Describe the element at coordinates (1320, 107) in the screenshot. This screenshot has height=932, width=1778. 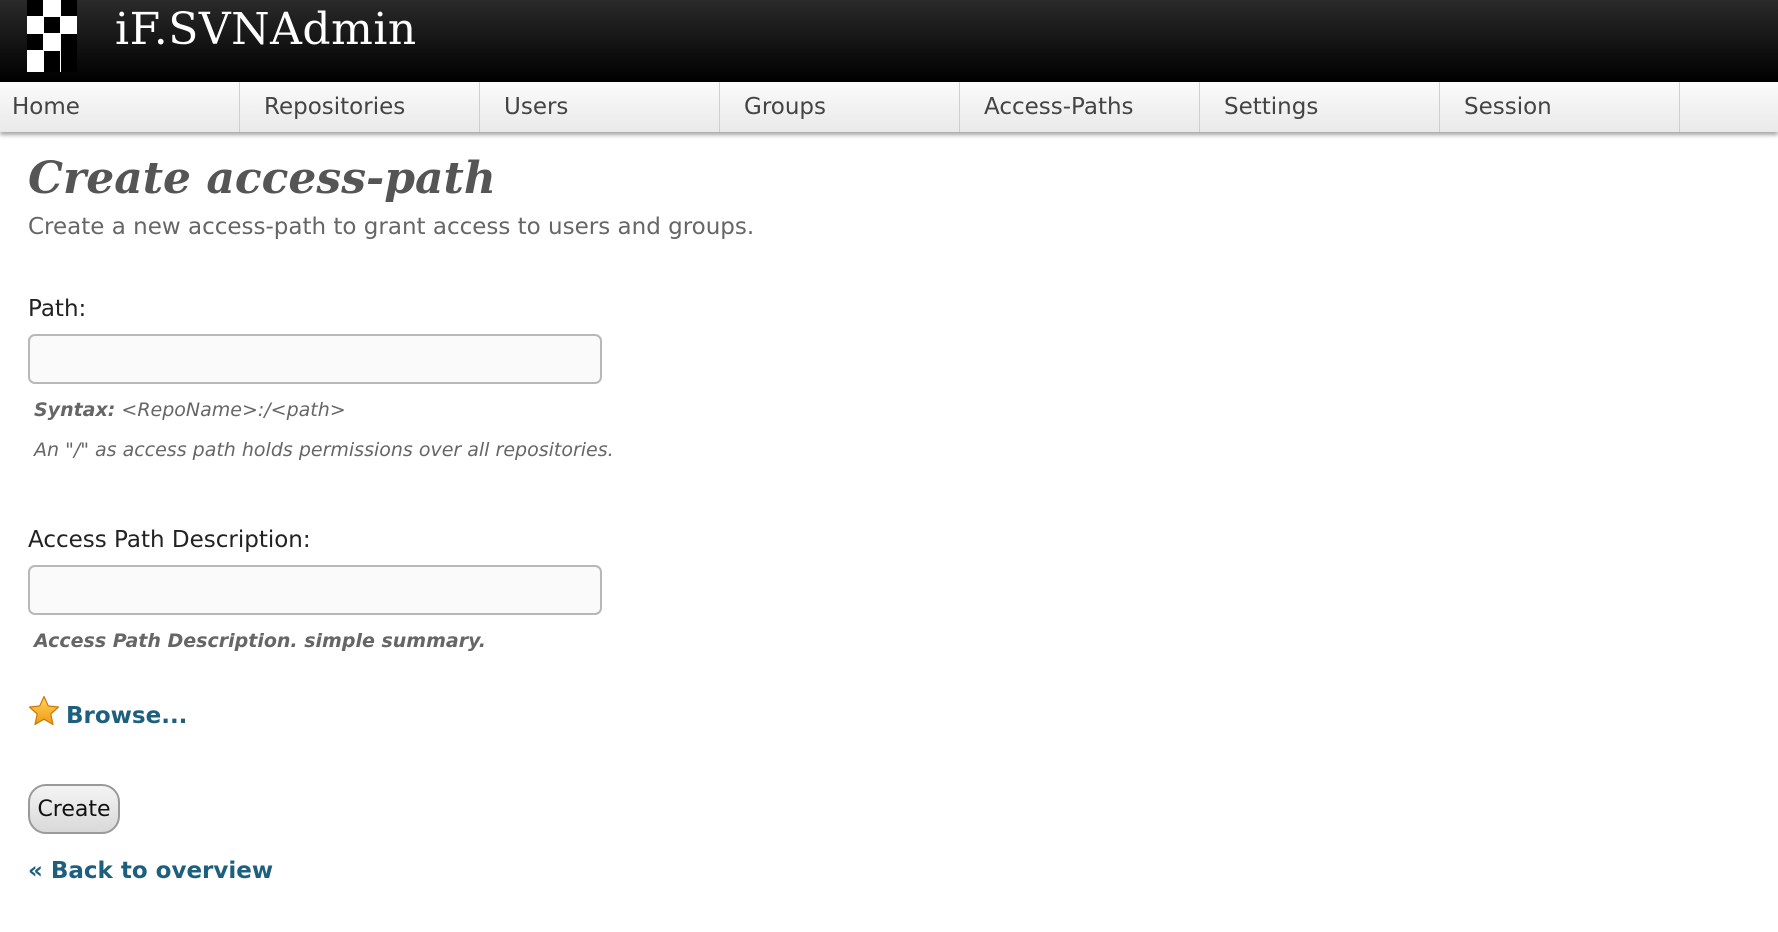
I see `nav-item-settings: Settings` at that location.